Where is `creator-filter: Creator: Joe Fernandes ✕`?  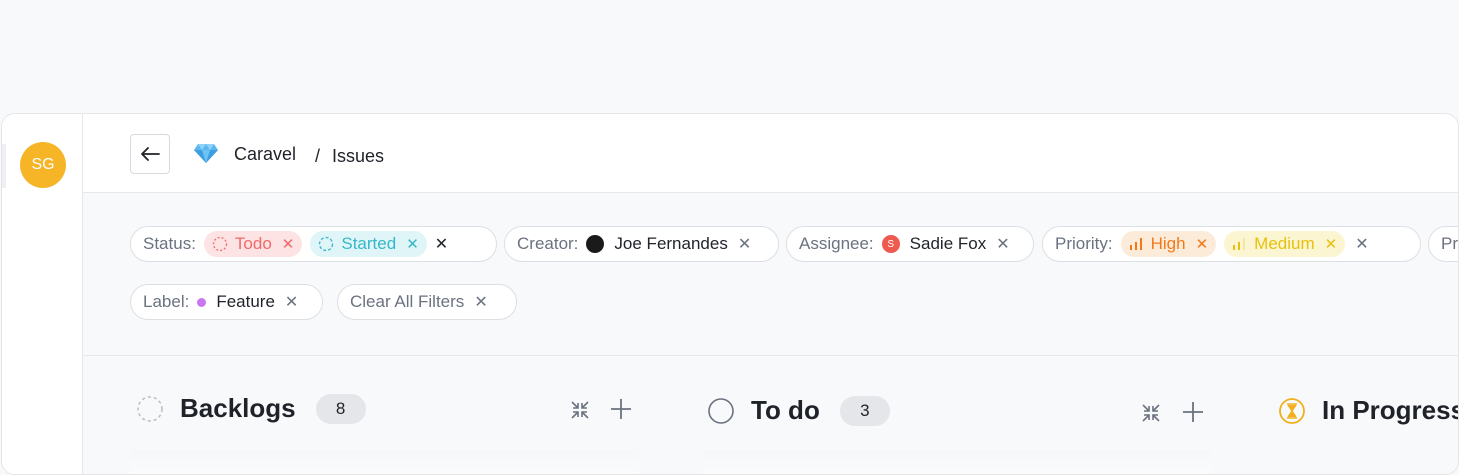
creator-filter: Creator: Joe Fernandes ✕ is located at coordinates (641, 244).